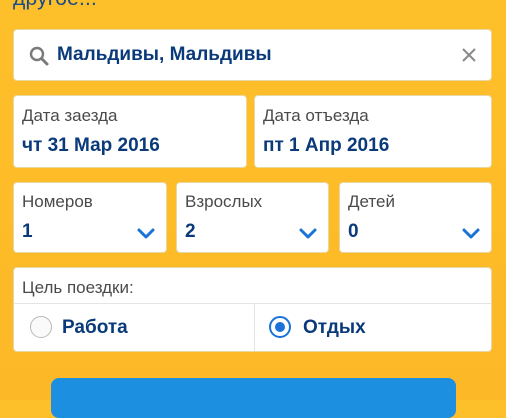  What do you see at coordinates (39, 56) in the screenshot?
I see `search-icon` at bounding box center [39, 56].